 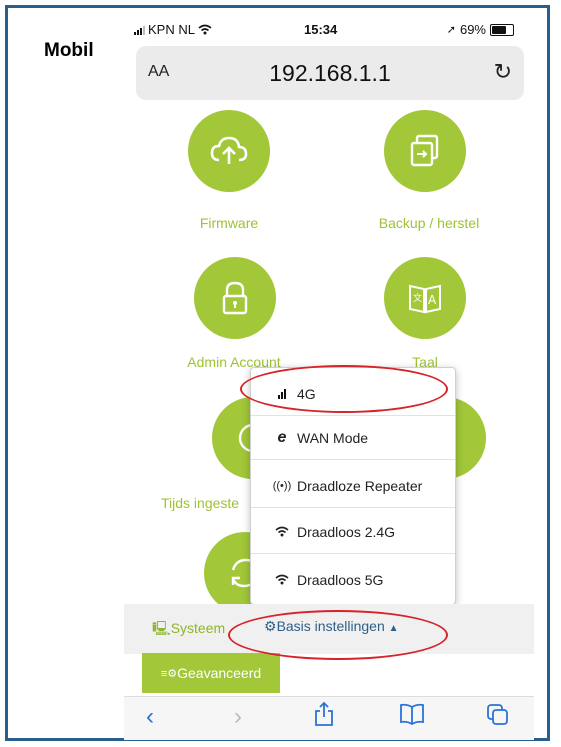 I want to click on firmware-tile, so click(x=229, y=151).